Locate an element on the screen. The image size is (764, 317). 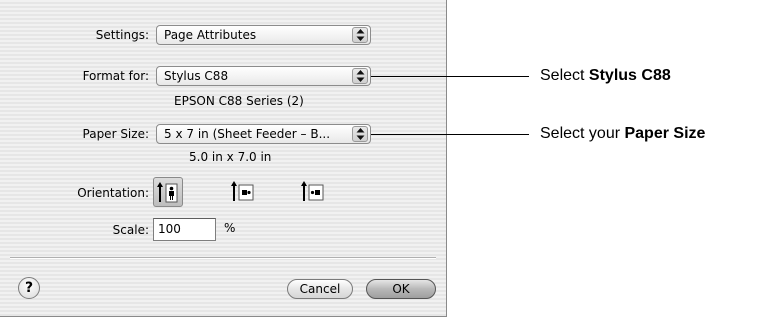
scale-unit: % is located at coordinates (230, 228).